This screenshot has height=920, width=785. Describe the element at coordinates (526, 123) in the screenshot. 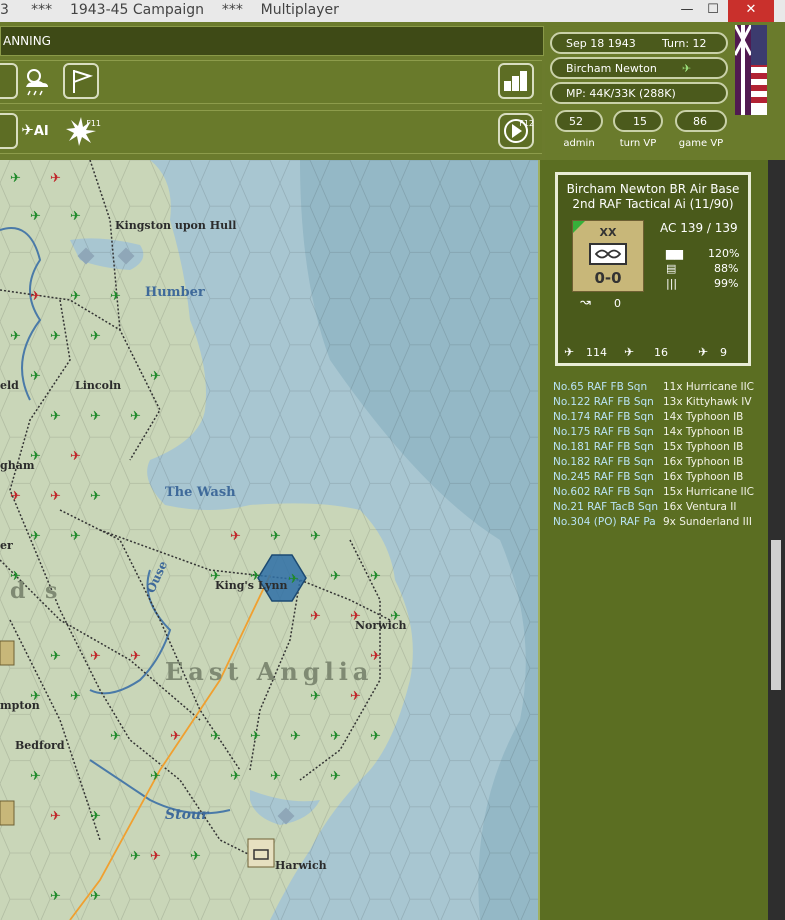

I see `f12-hotkey: F12` at that location.